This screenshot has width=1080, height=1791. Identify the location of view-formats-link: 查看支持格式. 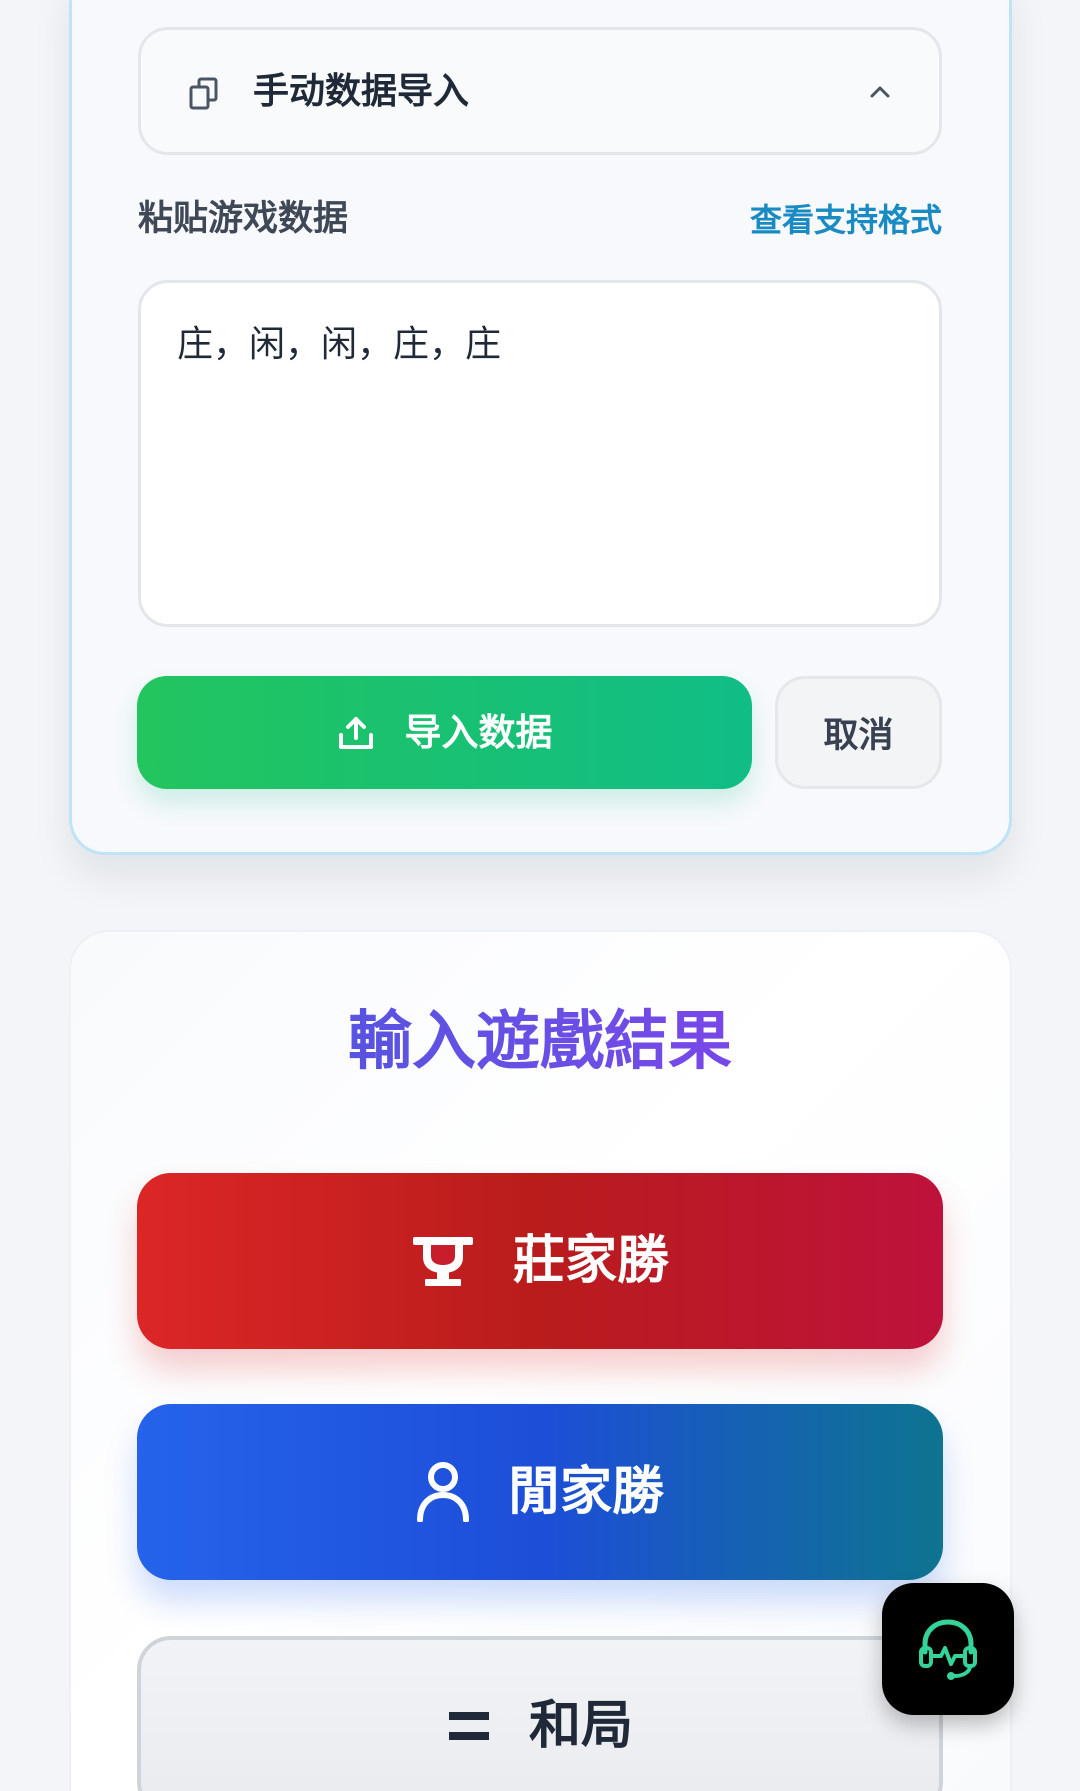
(846, 220).